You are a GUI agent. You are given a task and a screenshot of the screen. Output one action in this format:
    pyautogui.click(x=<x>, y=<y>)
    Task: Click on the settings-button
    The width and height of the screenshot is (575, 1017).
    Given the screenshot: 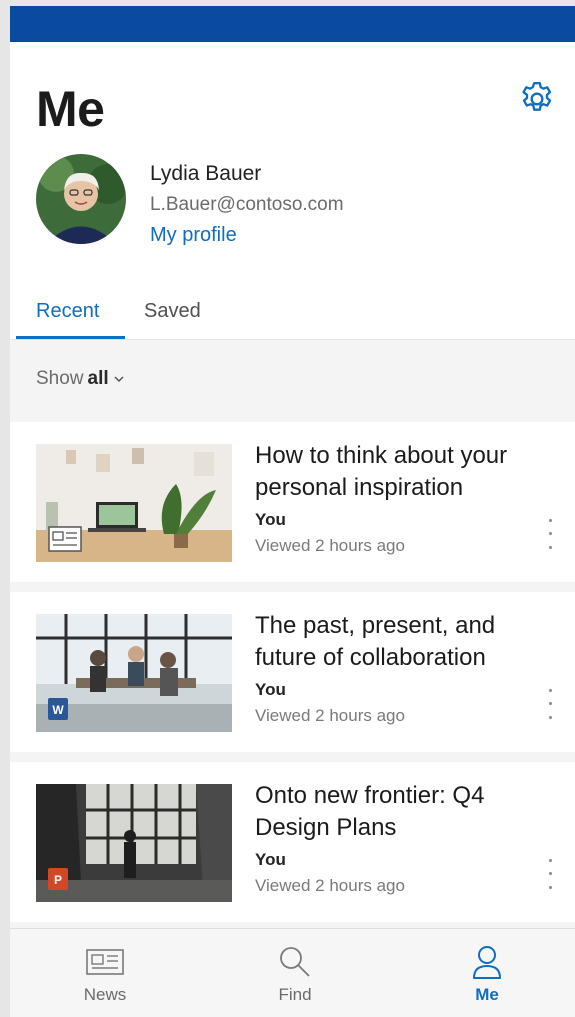 What is the action you would take?
    pyautogui.click(x=537, y=99)
    